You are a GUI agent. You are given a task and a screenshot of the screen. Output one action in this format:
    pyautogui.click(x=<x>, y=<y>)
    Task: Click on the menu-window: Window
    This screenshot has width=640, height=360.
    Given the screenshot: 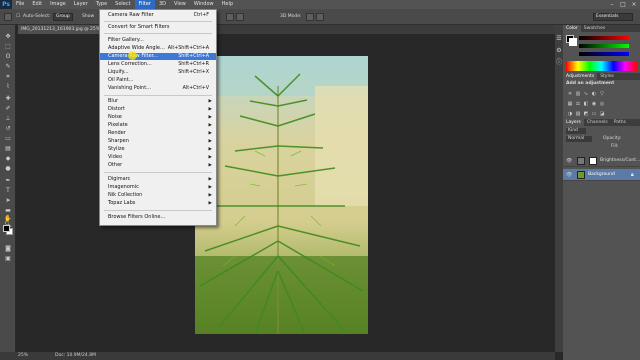 What is the action you would take?
    pyautogui.click(x=204, y=4)
    